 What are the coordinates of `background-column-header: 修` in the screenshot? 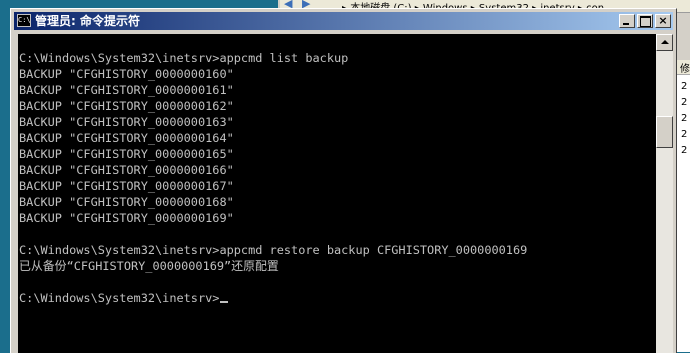 It's located at (683, 67).